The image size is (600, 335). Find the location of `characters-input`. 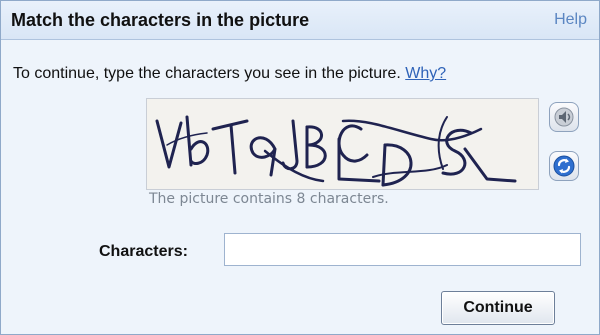

characters-input is located at coordinates (402, 249).